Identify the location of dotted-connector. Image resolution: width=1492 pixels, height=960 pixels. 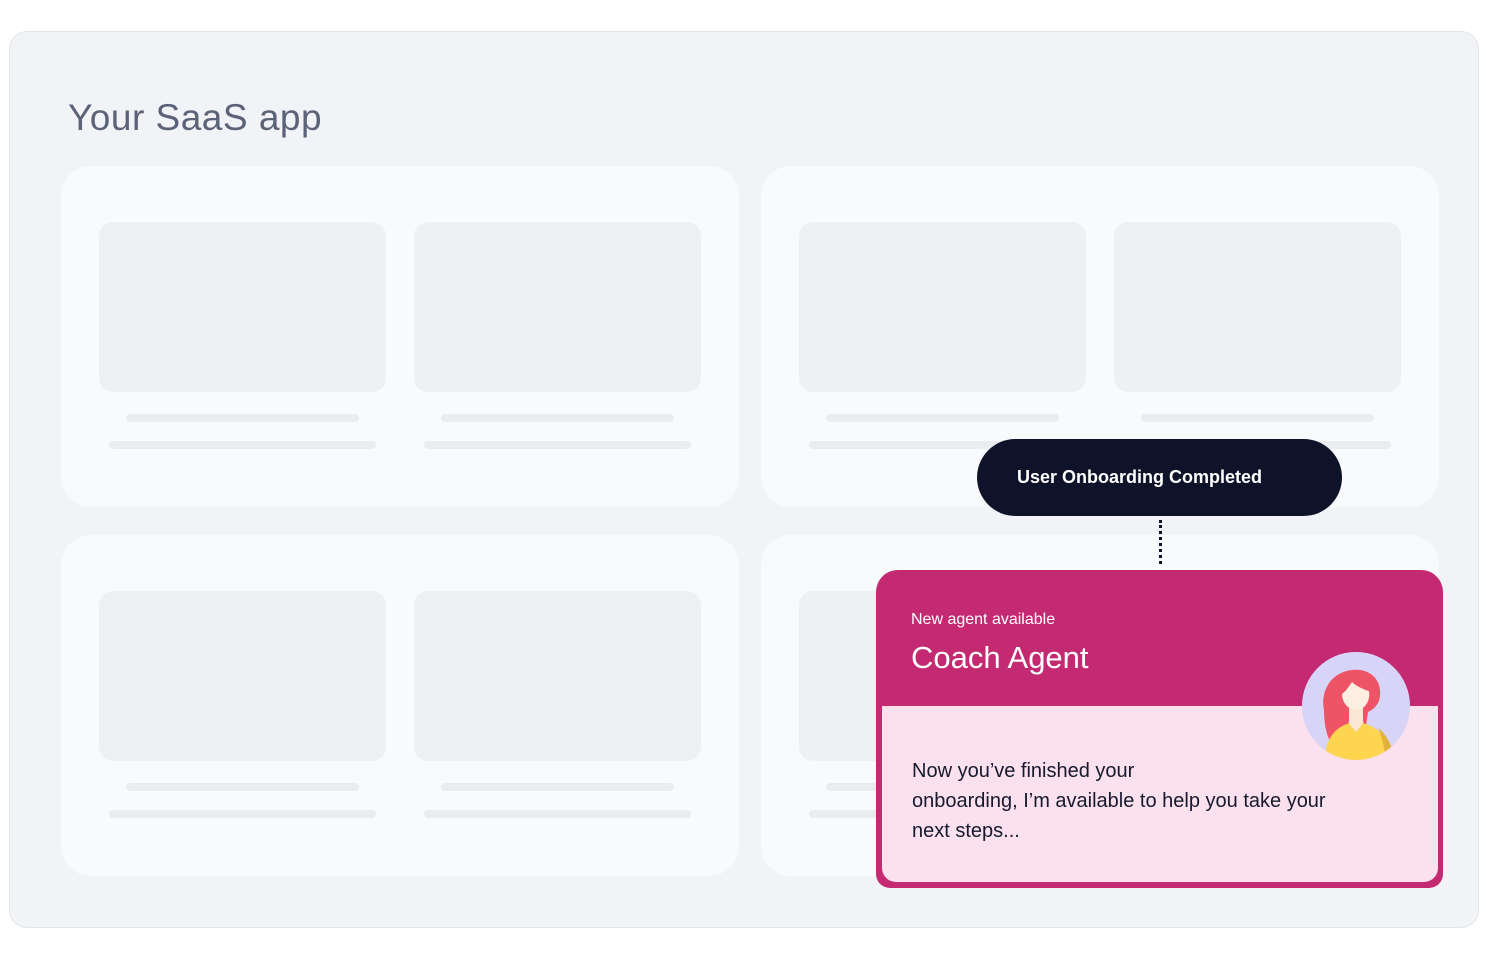
(1160, 542).